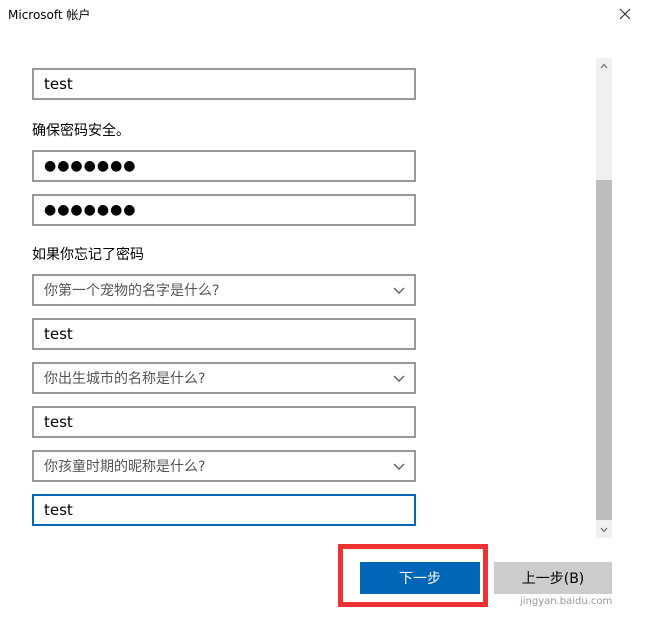  I want to click on chevron-up-icon, so click(604, 66).